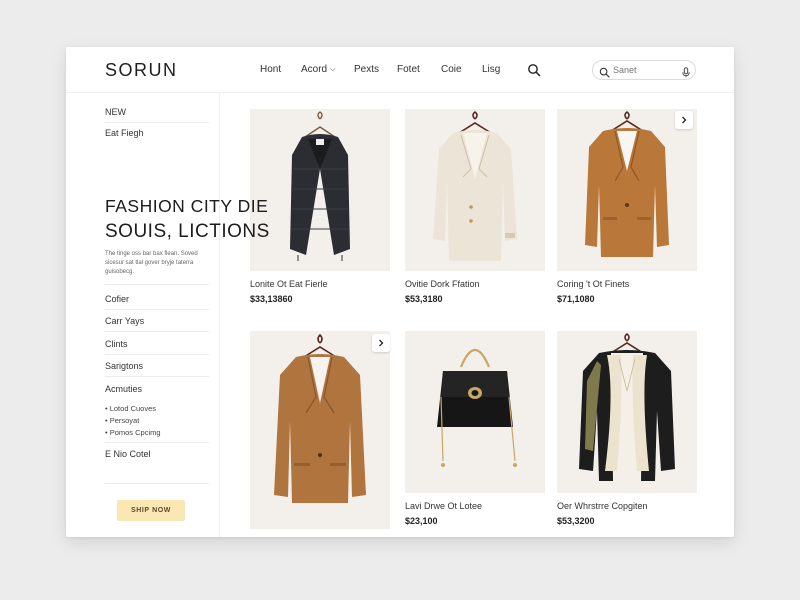  What do you see at coordinates (424, 299) in the screenshot?
I see `product-price: $53,3180` at bounding box center [424, 299].